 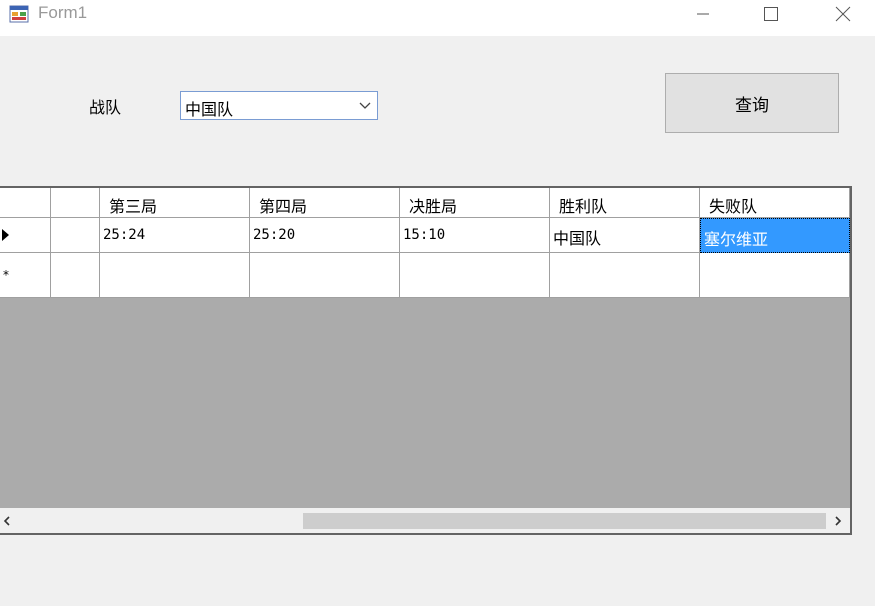 I want to click on query-button: 查询, so click(x=752, y=103).